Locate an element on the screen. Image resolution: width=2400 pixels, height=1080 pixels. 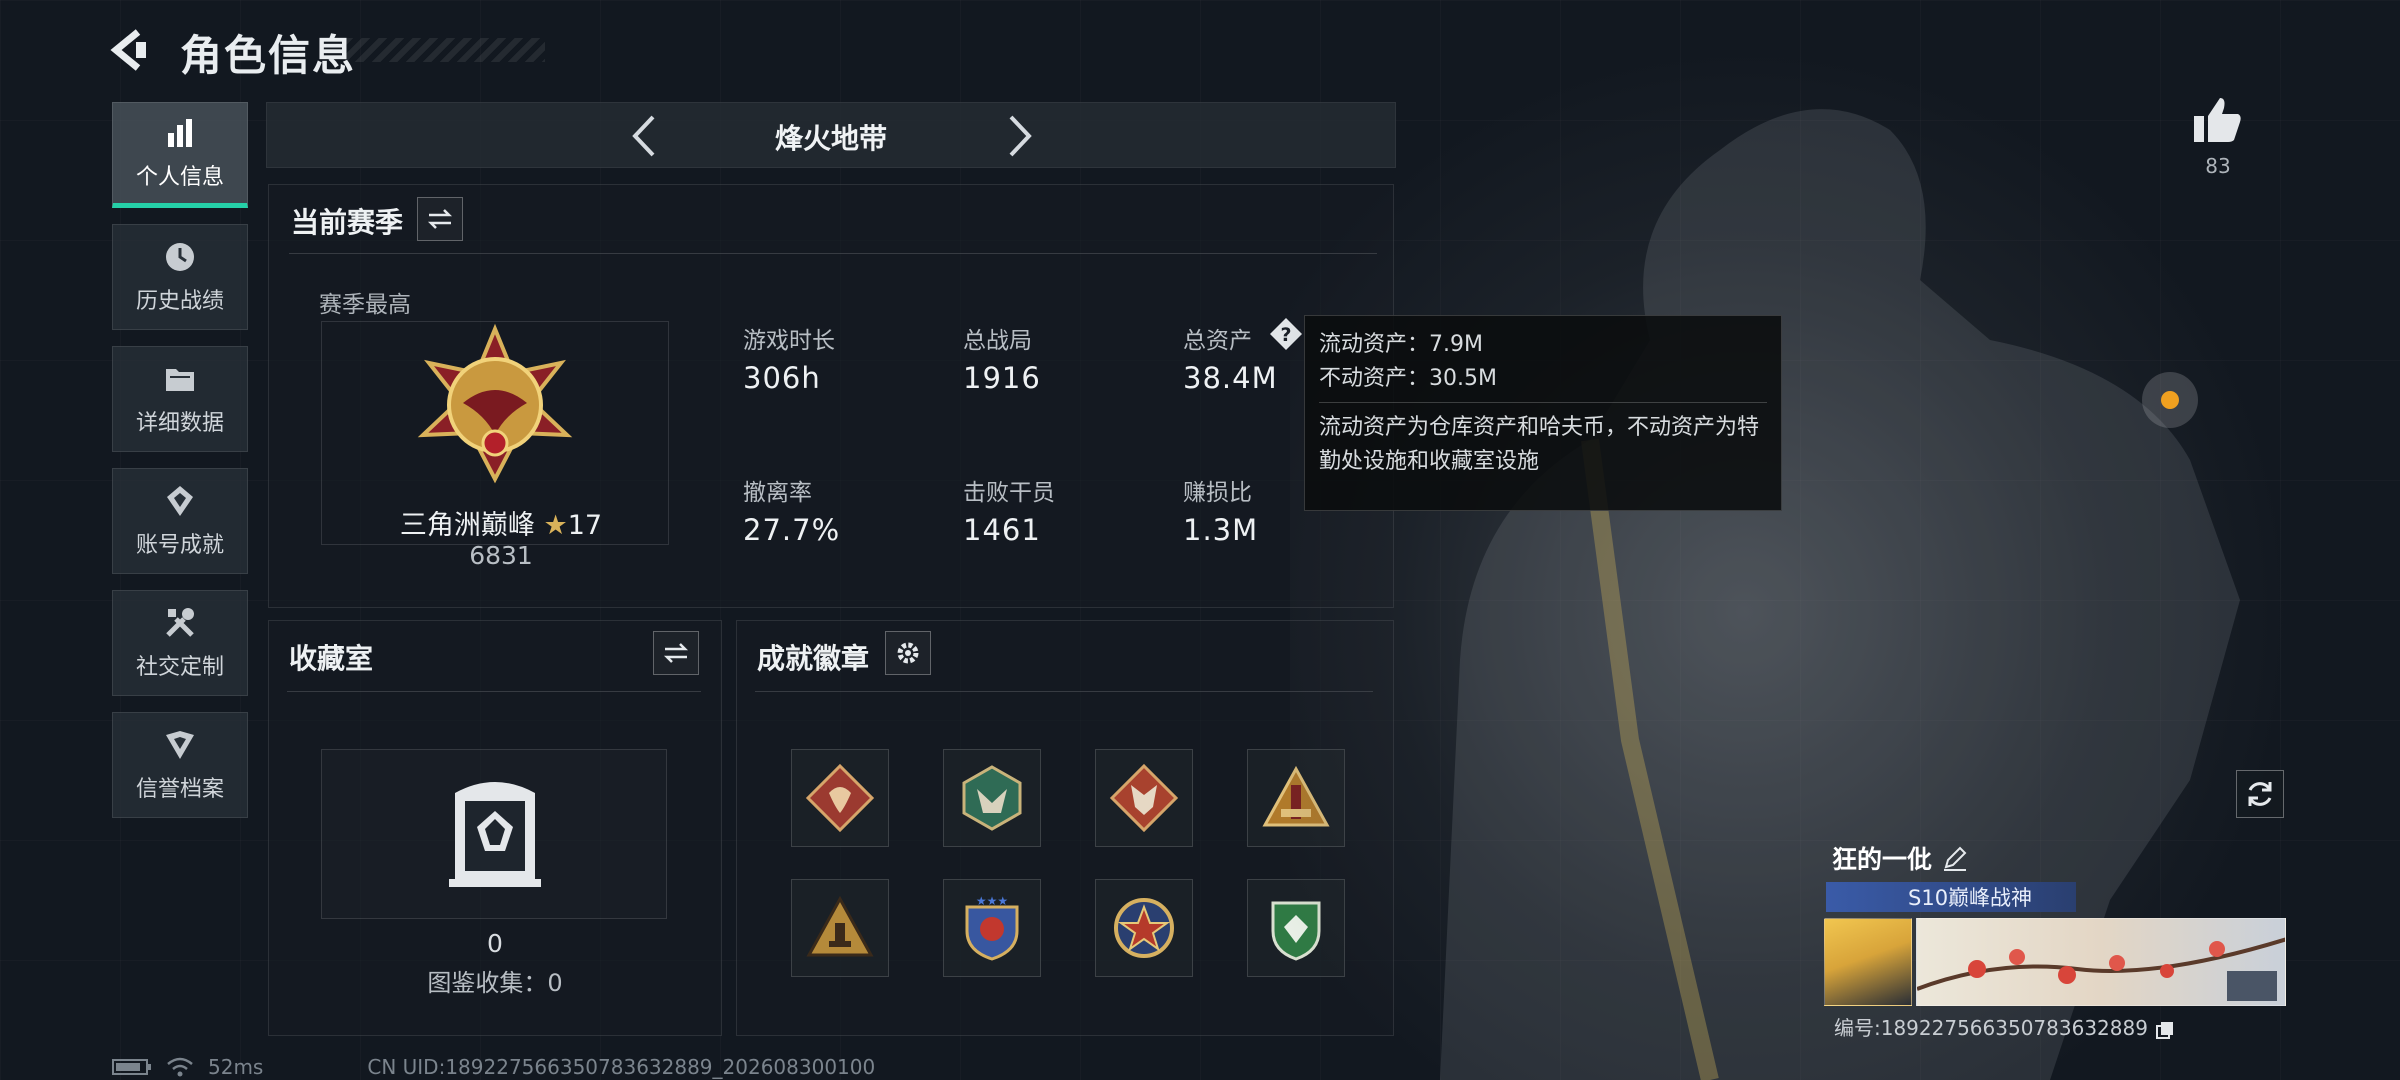
tooltip-note: 流动资产为仓库资产和哈夫币，不动资产为特勤处设施和收藏室设施 is located at coordinates (1539, 445).